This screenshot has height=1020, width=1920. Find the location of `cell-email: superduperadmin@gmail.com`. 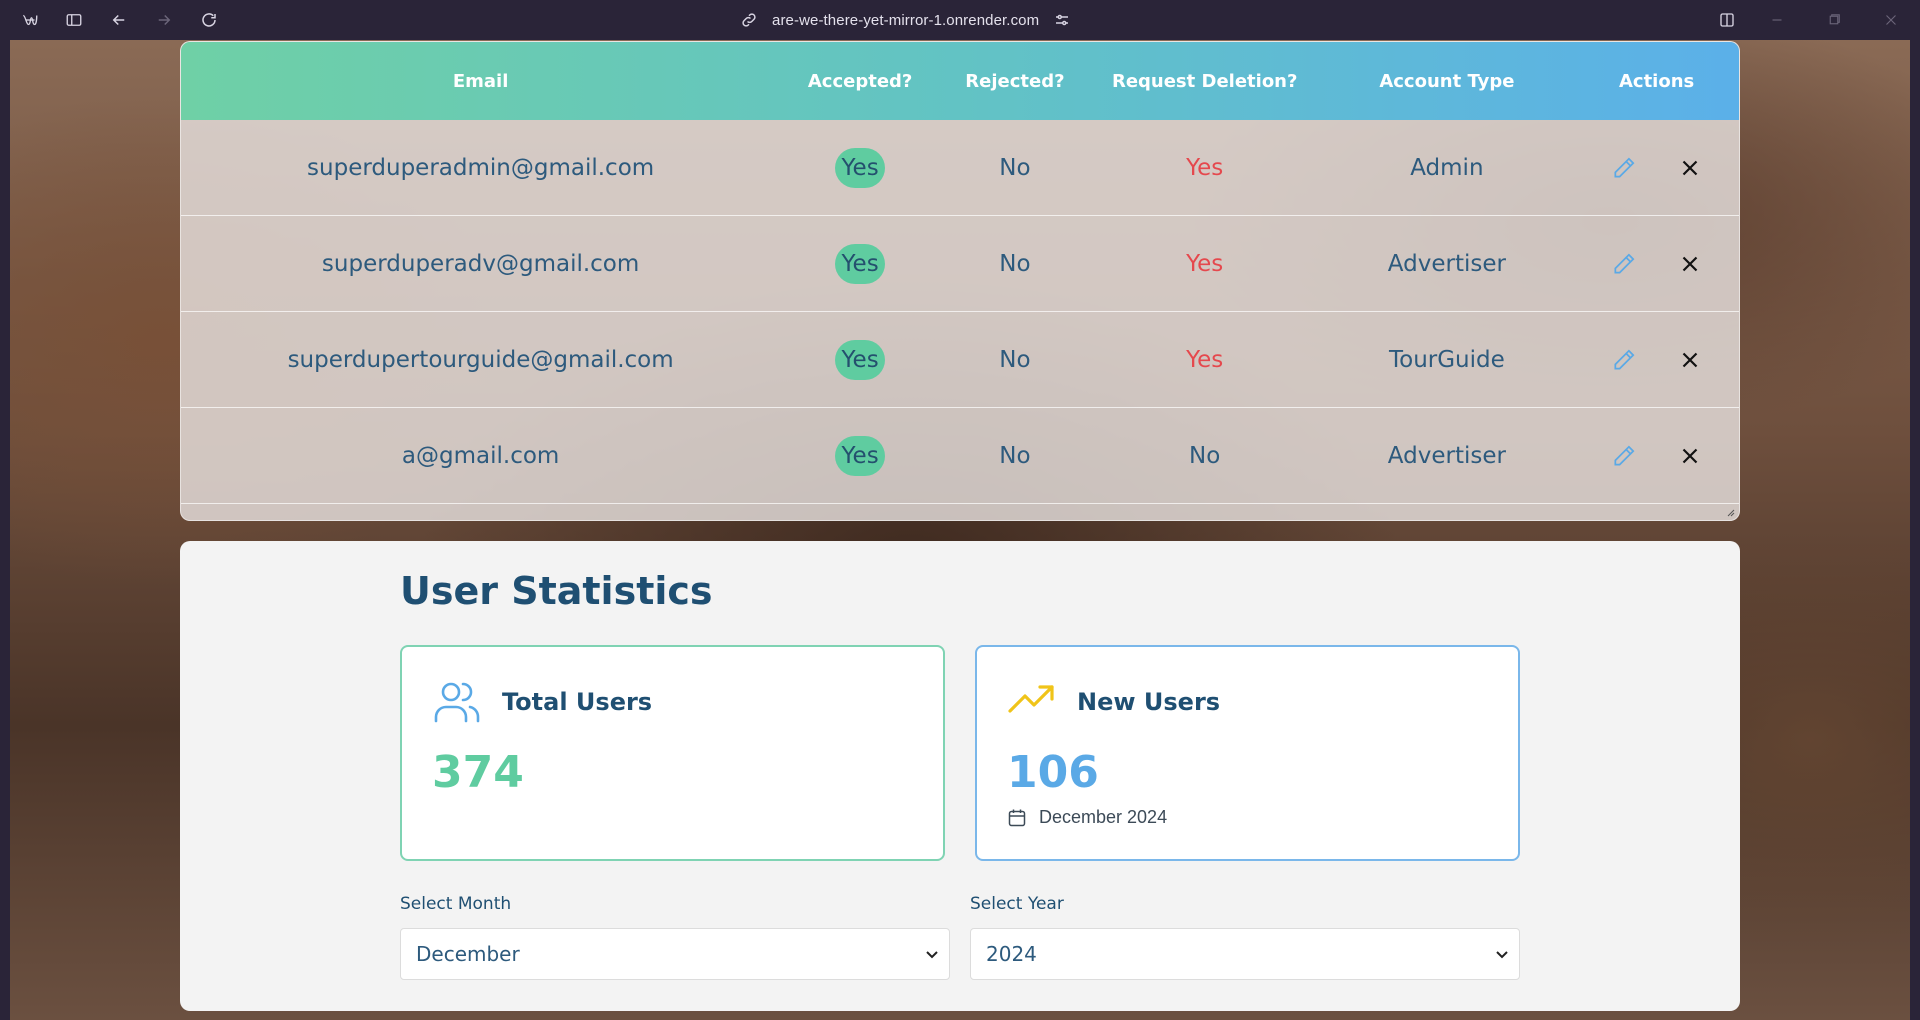

cell-email: superduperadmin@gmail.com is located at coordinates (481, 167).